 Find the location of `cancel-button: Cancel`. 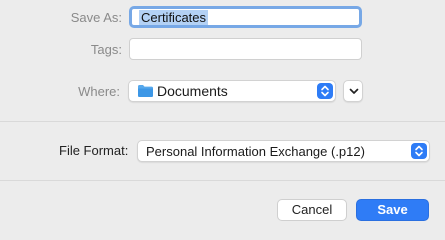

cancel-button: Cancel is located at coordinates (312, 210).